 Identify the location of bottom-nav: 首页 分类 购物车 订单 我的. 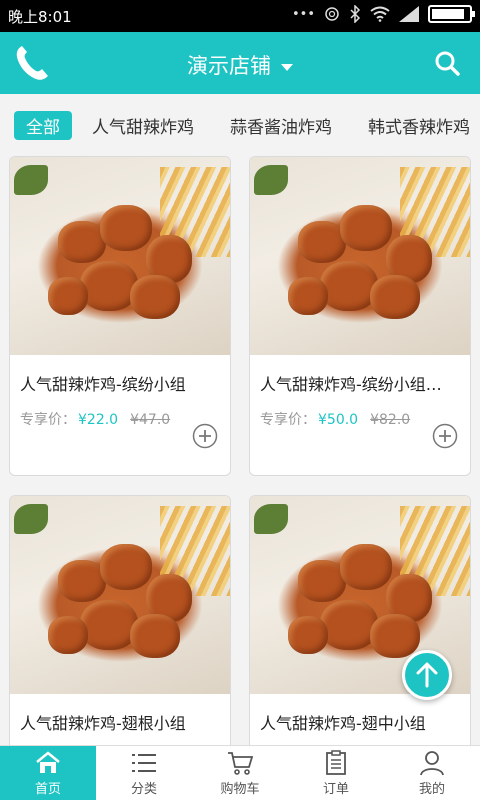
(240, 772).